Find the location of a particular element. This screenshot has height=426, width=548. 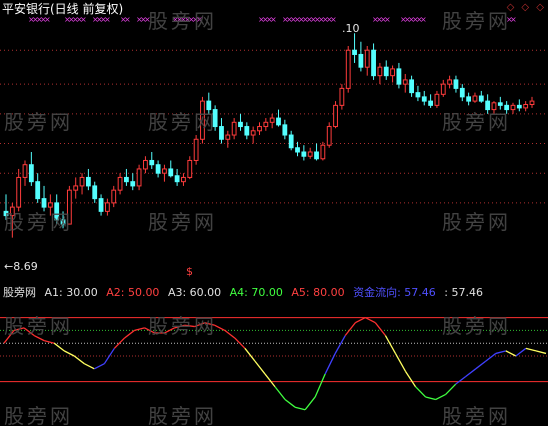

legend-a5: A5: 80.00 is located at coordinates (318, 292).